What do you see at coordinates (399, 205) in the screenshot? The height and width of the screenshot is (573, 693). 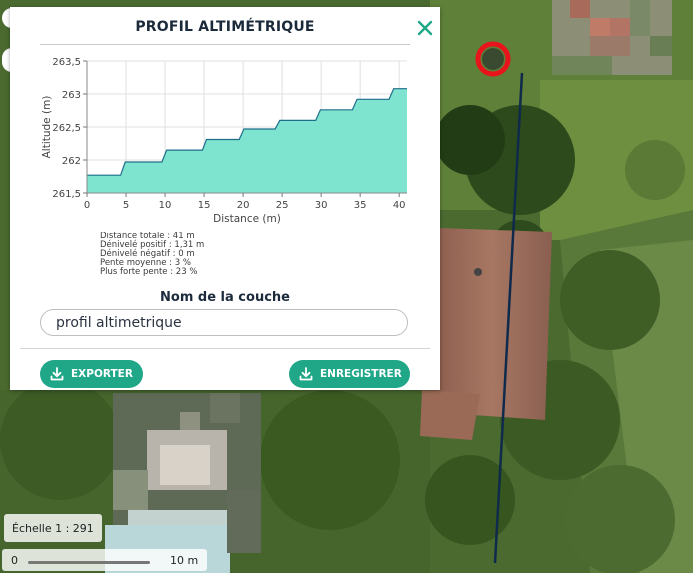 I see `x-tick-label: 40` at bounding box center [399, 205].